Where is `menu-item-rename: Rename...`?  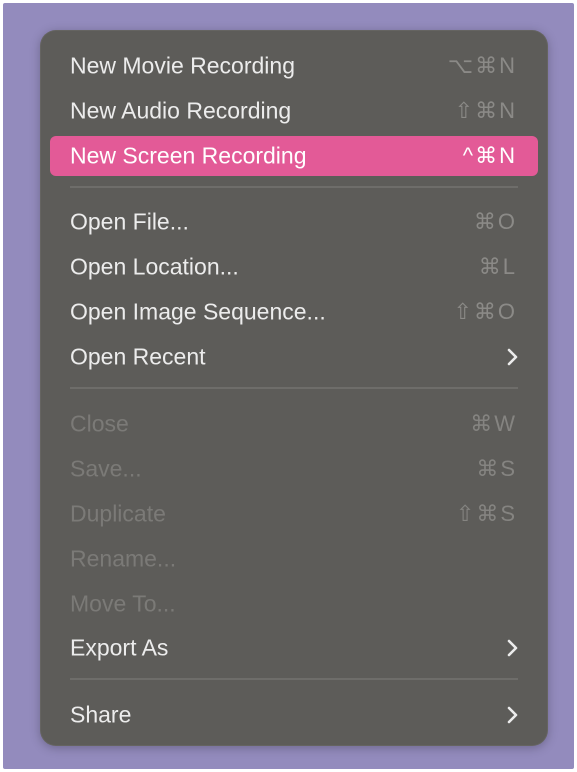 menu-item-rename: Rename... is located at coordinates (294, 559).